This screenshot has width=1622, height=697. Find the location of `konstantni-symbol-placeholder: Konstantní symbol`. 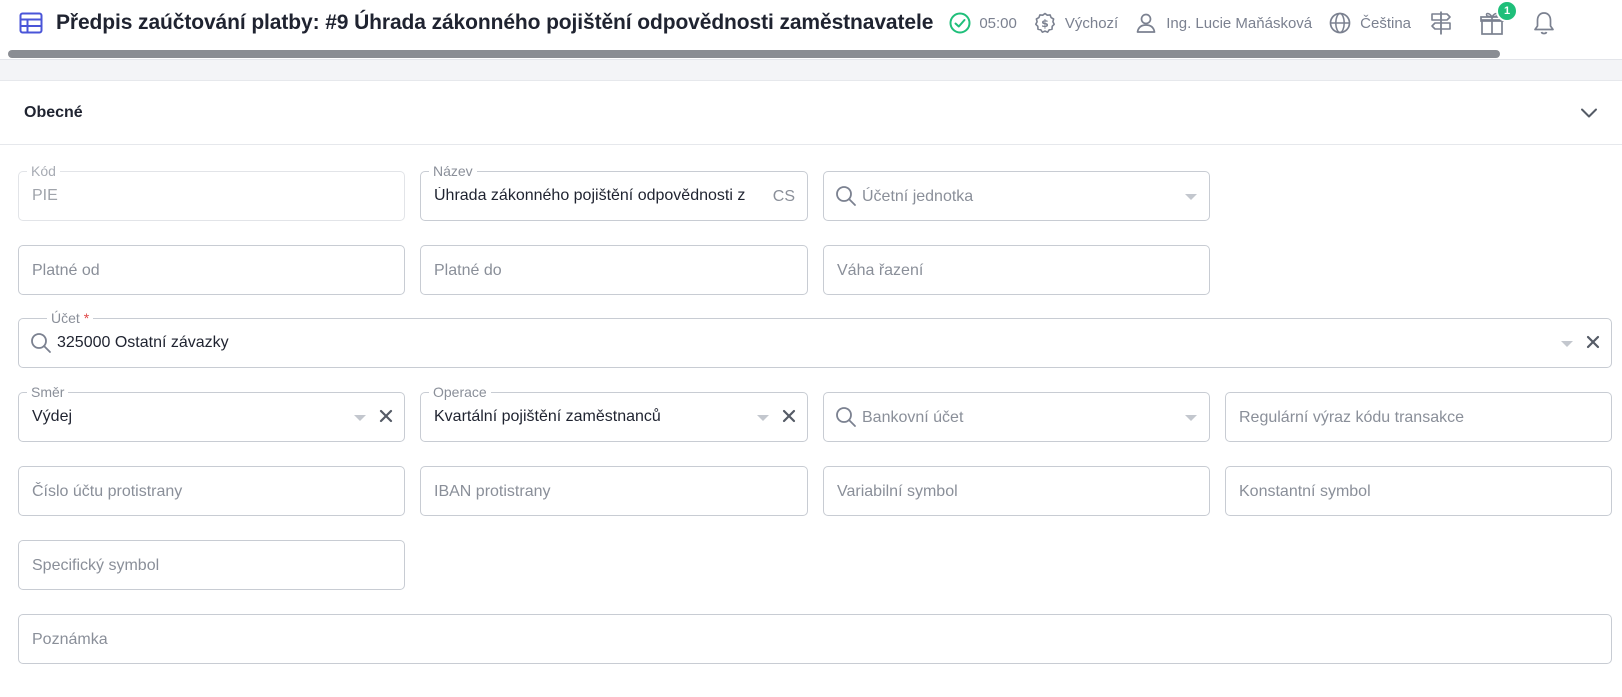

konstantni-symbol-placeholder: Konstantní symbol is located at coordinates (1305, 491).